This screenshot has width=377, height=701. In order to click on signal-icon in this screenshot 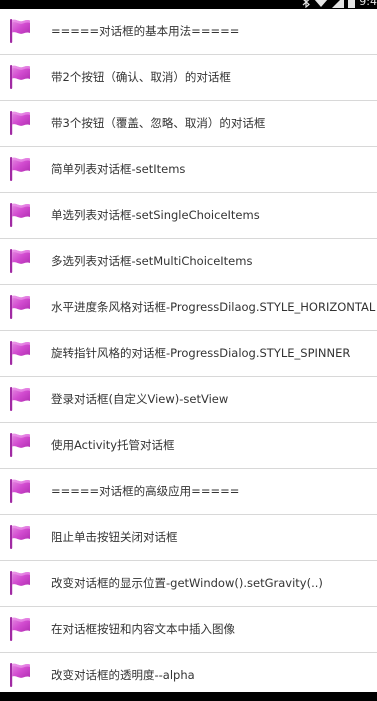, I will do `click(338, 4)`.